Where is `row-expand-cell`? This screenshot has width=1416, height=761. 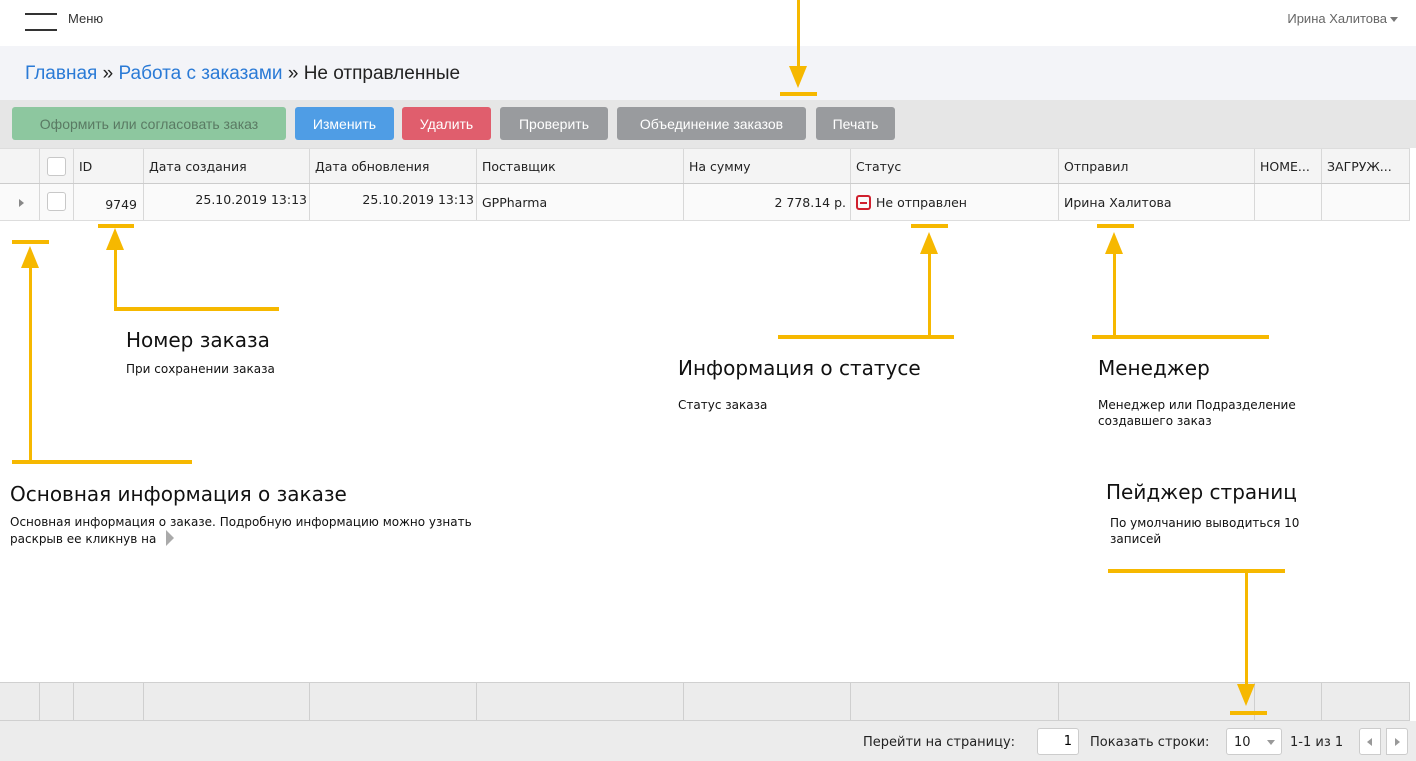
row-expand-cell is located at coordinates (20, 202).